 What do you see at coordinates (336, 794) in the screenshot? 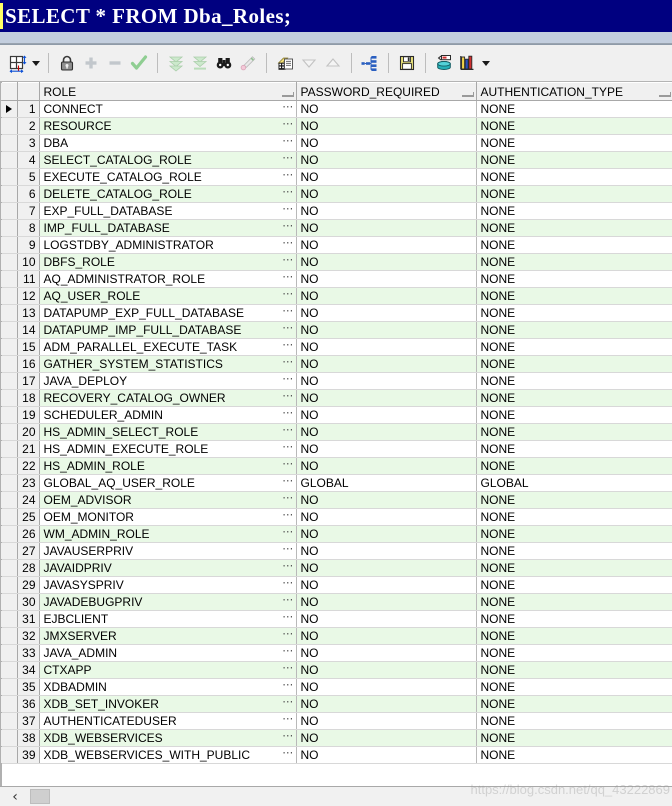
I see `horizontal-scrollbar: ‹ https://blog.csdn.net/qq_43222869` at bounding box center [336, 794].